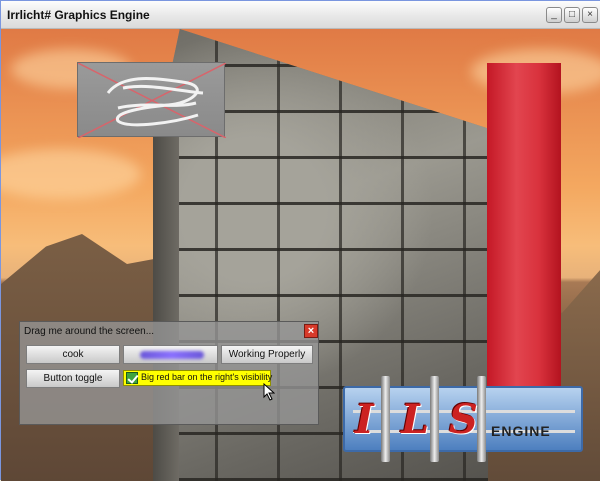 The height and width of the screenshot is (481, 600). What do you see at coordinates (524, 233) in the screenshot?
I see `red-bar` at bounding box center [524, 233].